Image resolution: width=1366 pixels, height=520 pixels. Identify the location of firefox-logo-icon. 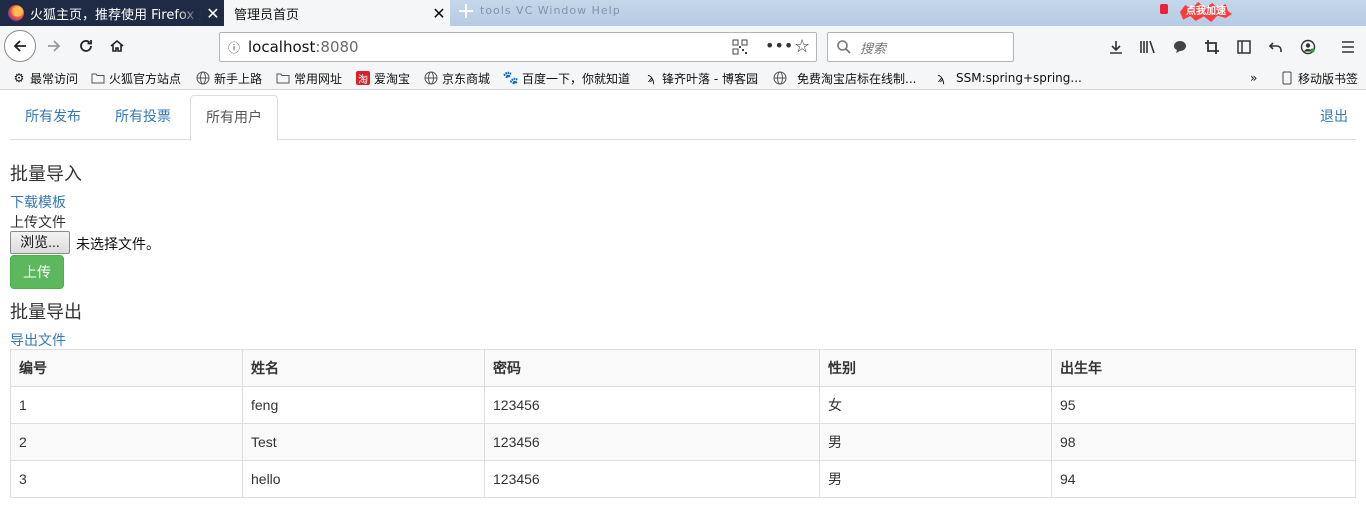
(16, 13).